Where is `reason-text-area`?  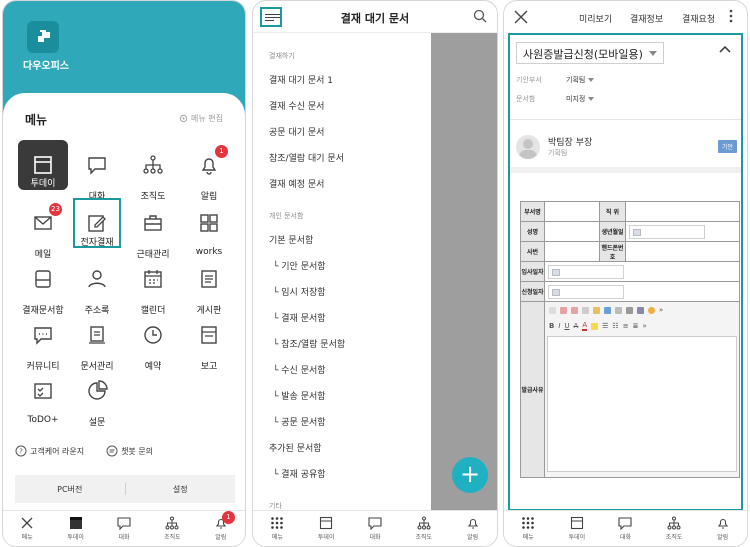
reason-text-area is located at coordinates (642, 404).